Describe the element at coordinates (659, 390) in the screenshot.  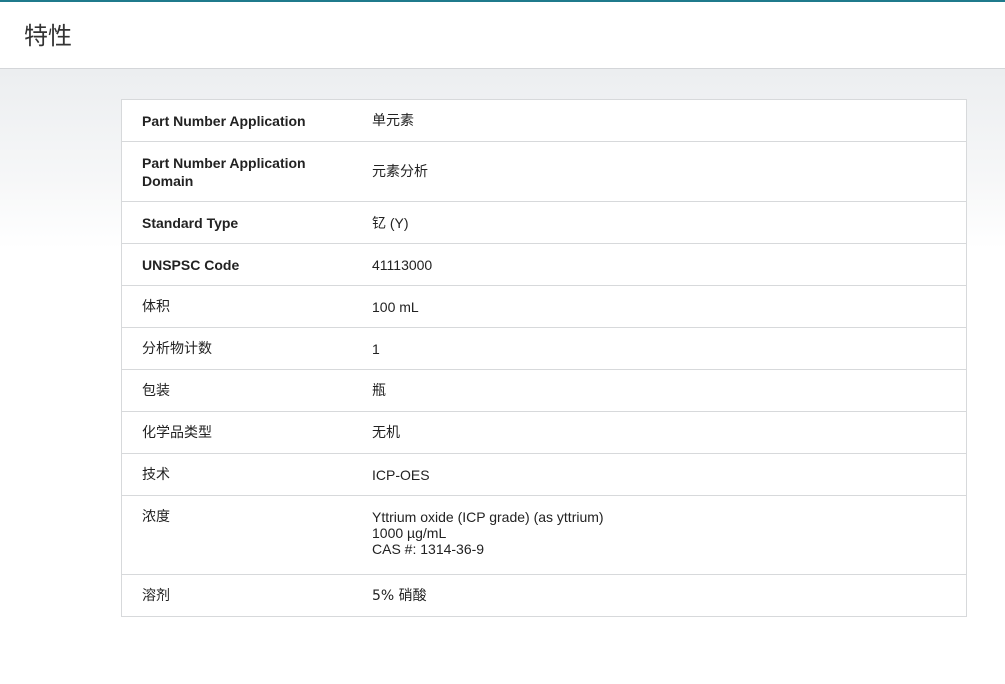
I see `property-value: 瓶` at that location.